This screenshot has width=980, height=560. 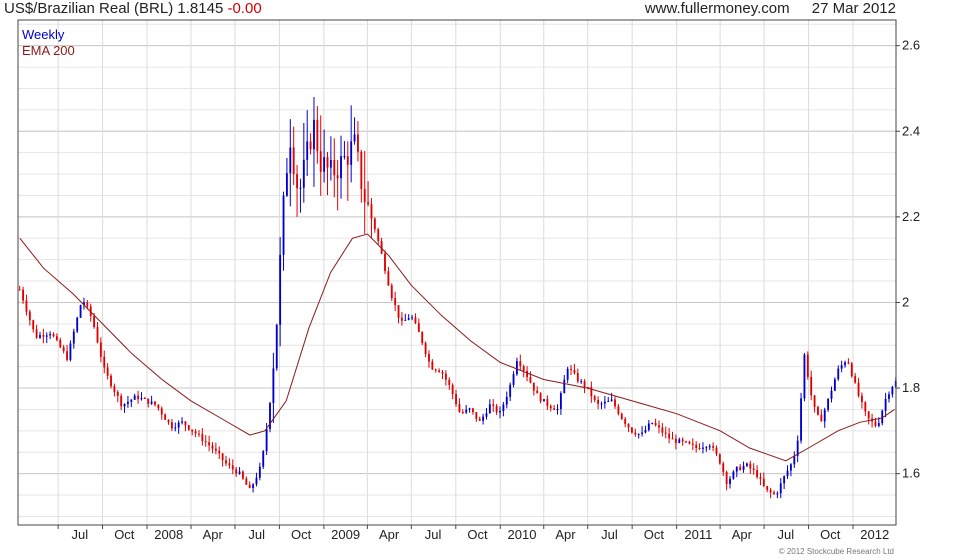 What do you see at coordinates (911, 45) in the screenshot?
I see `y-tick-label: 2.6` at bounding box center [911, 45].